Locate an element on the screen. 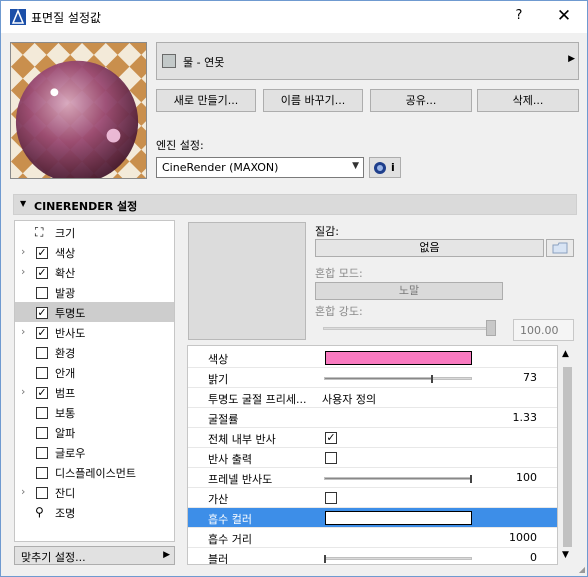 Image resolution: width=588 pixels, height=577 pixels. close-button: ✕ is located at coordinates (564, 16).